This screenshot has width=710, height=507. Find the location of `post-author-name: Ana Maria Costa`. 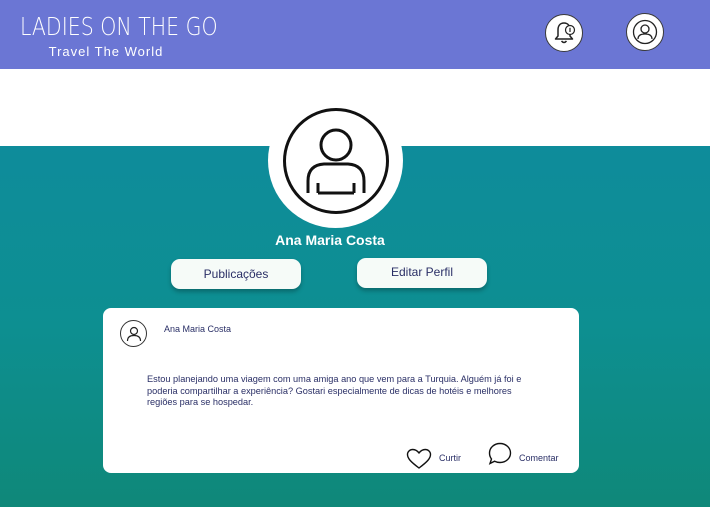

post-author-name: Ana Maria Costa is located at coordinates (197, 329).